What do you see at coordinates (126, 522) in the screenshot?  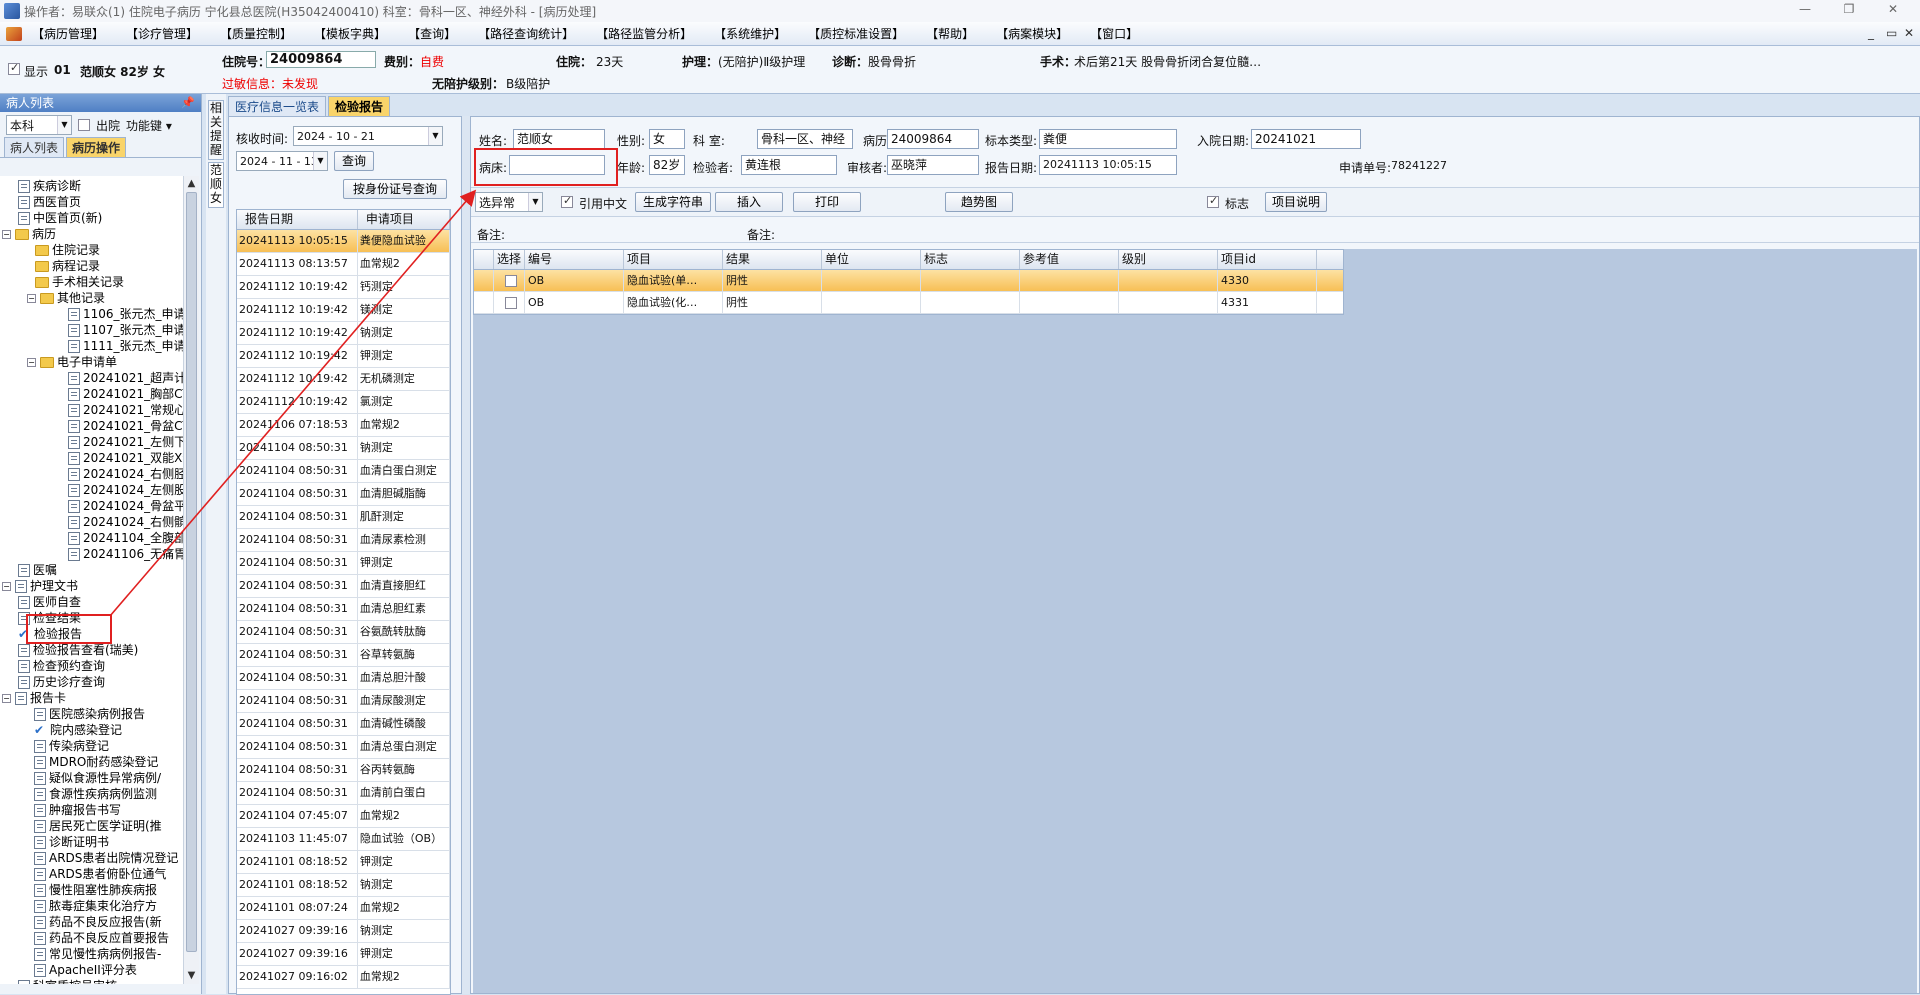 I see `tree-node: 20241024_右侧髌骨` at bounding box center [126, 522].